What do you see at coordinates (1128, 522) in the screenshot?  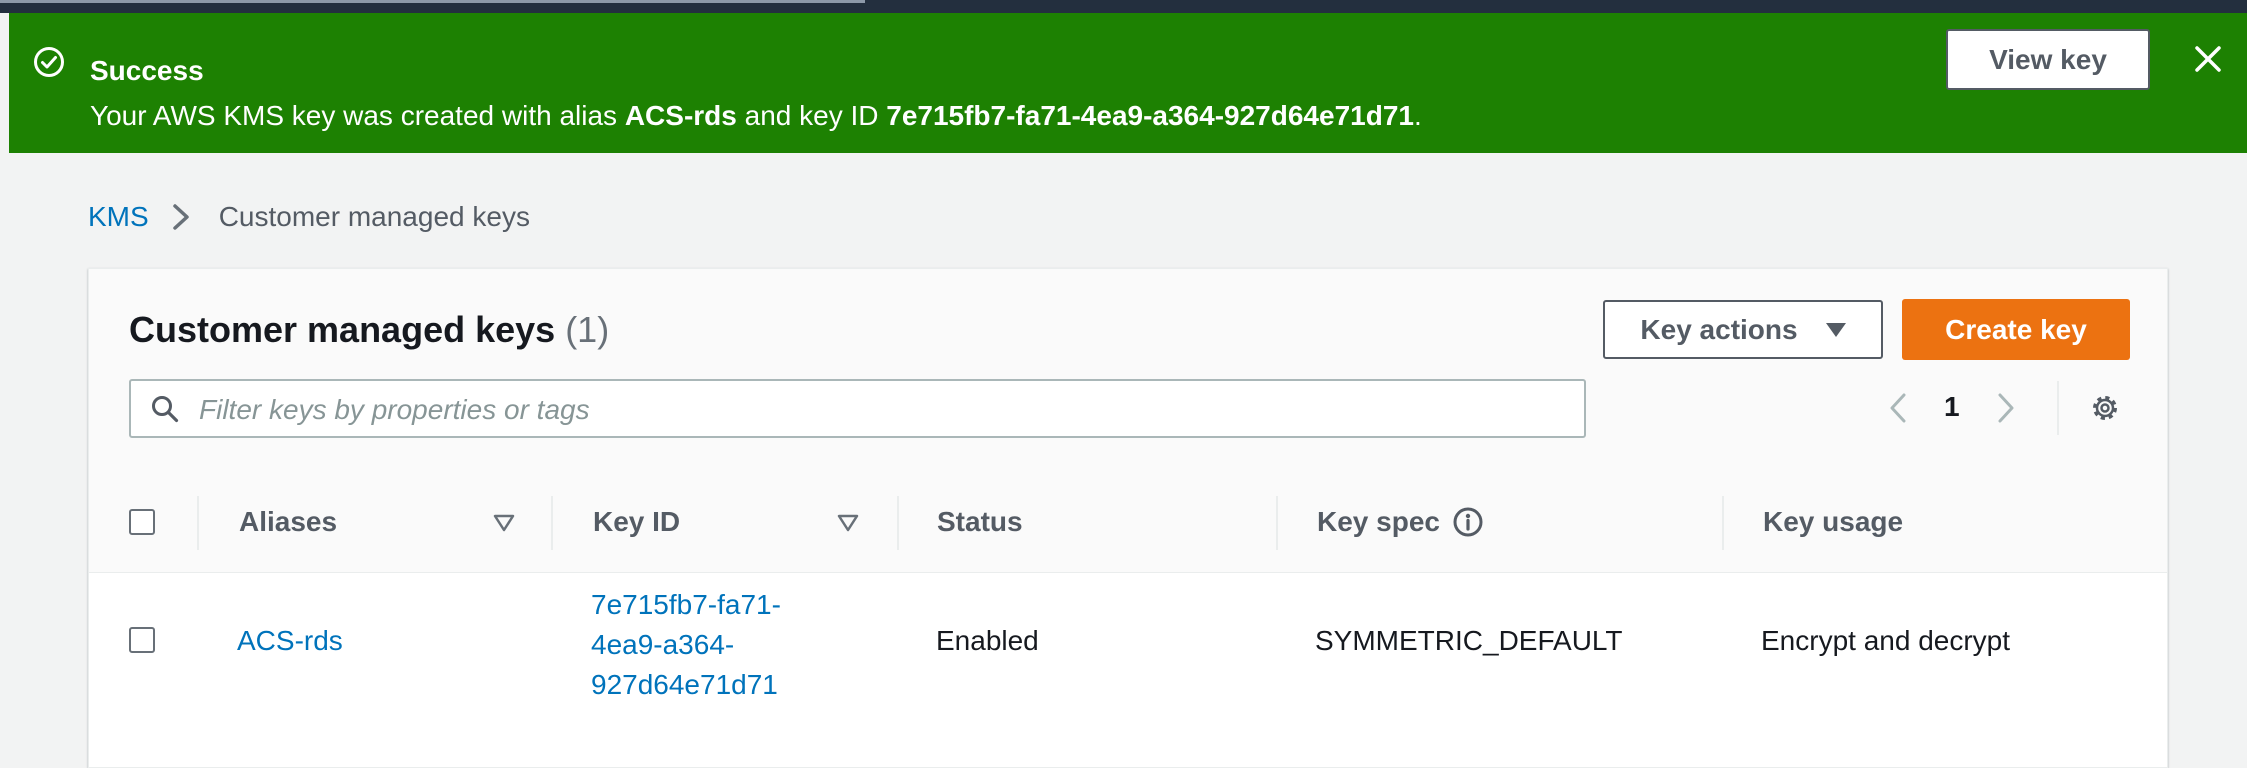 I see `table-column-headers: Aliases Key ID Status Key spec Key usage` at bounding box center [1128, 522].